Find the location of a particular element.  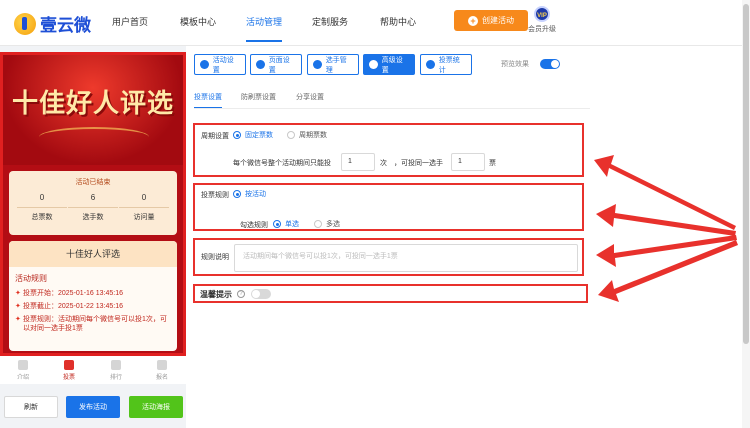

tab-vote: 投票 is located at coordinates (69, 370).